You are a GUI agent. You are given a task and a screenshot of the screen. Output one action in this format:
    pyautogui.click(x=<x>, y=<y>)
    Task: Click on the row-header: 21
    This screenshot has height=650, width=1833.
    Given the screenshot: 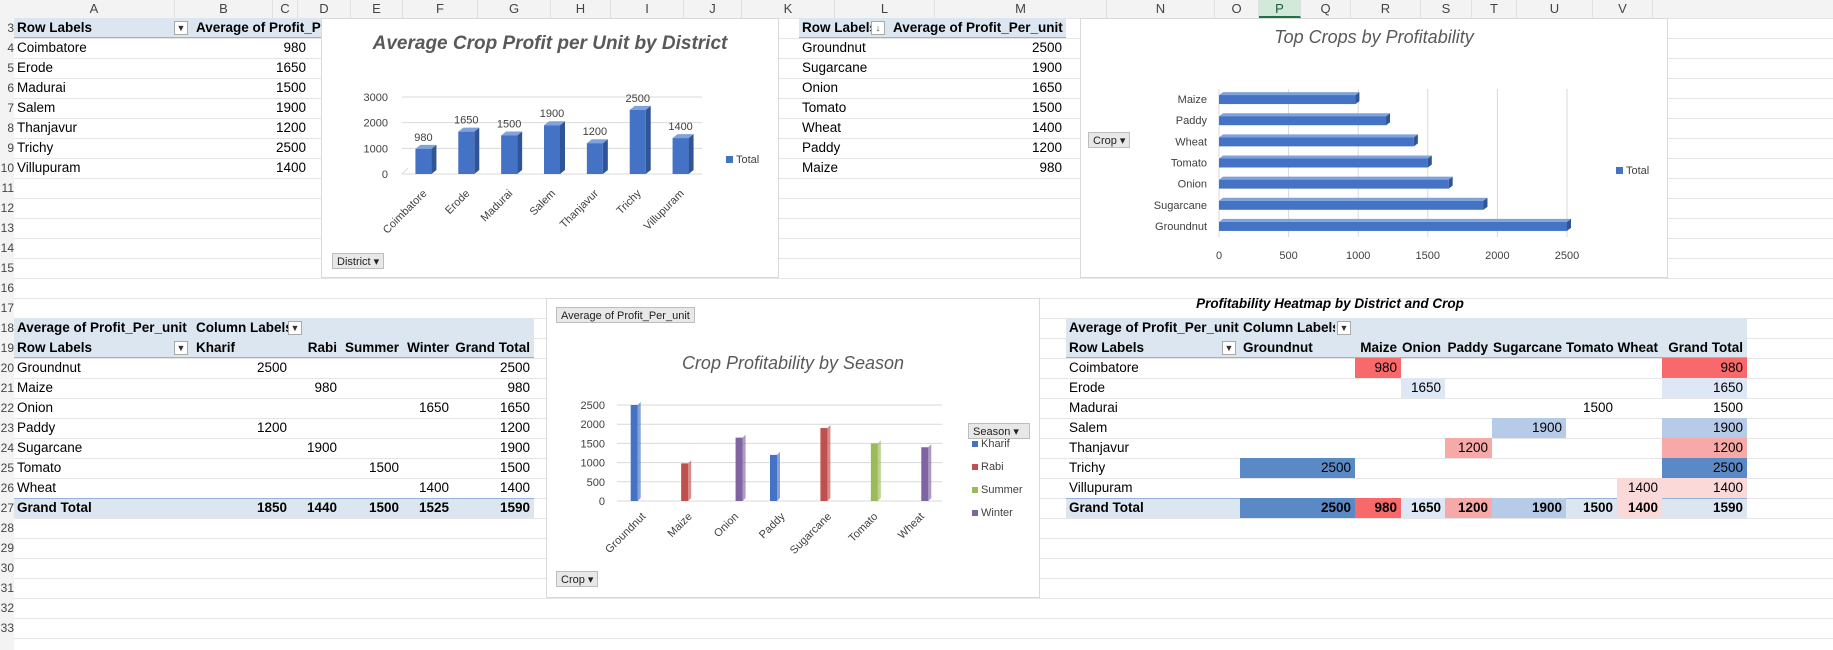 What is the action you would take?
    pyautogui.click(x=7, y=388)
    